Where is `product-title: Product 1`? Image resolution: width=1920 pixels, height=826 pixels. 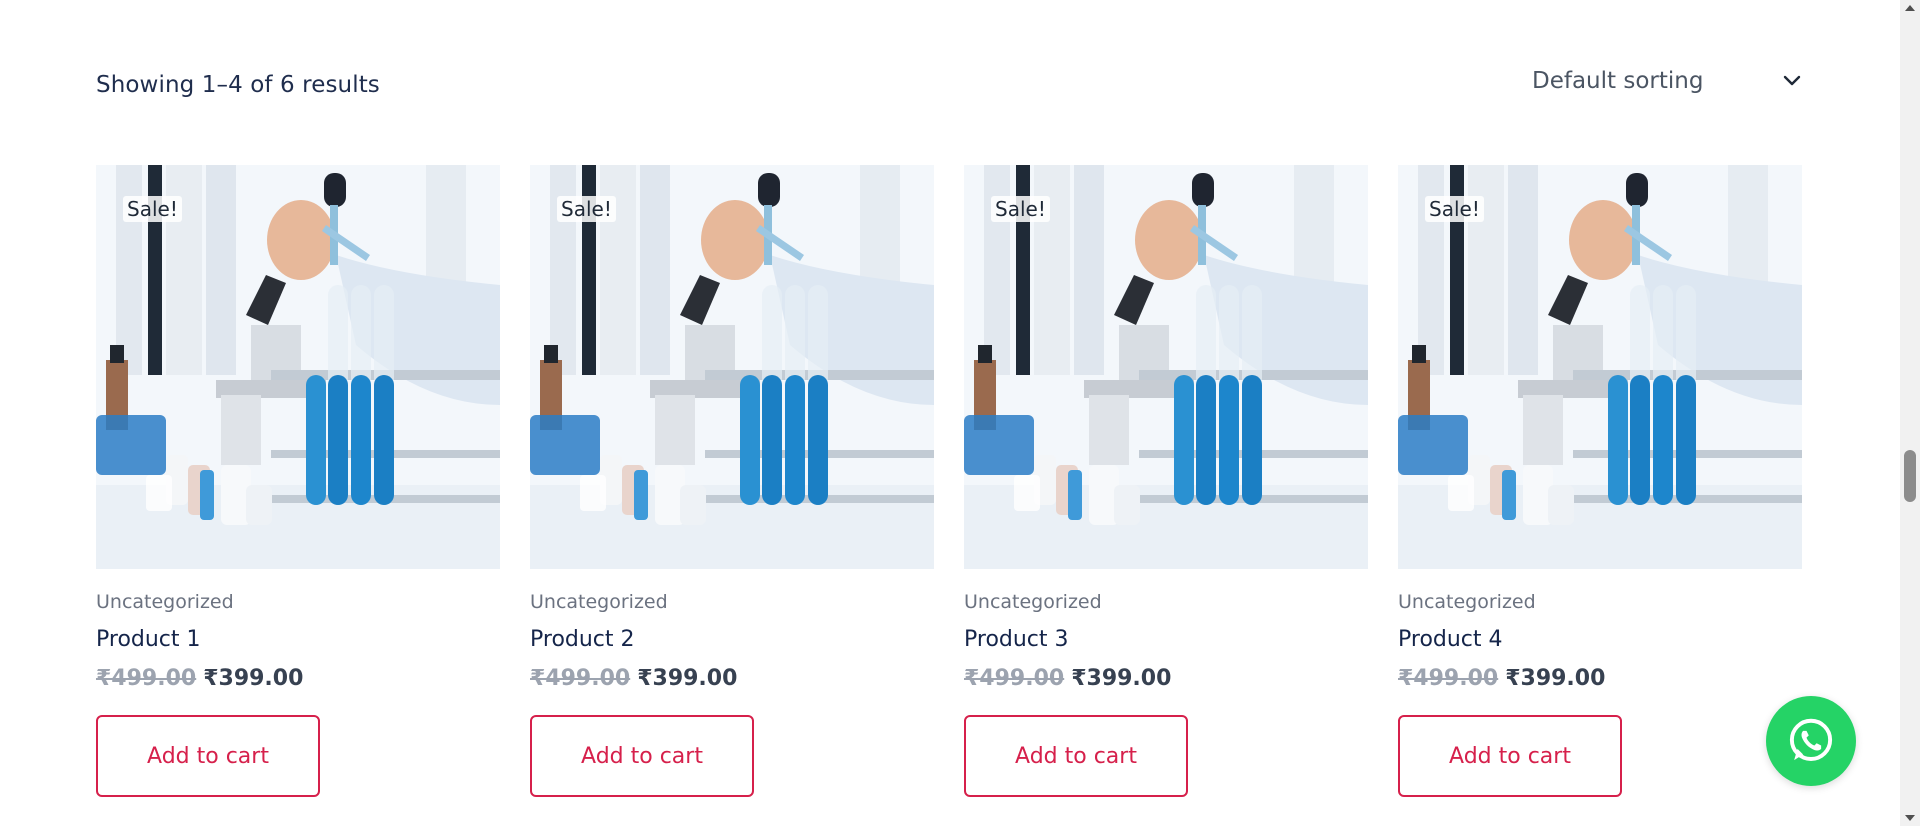
product-title: Product 1 is located at coordinates (148, 639).